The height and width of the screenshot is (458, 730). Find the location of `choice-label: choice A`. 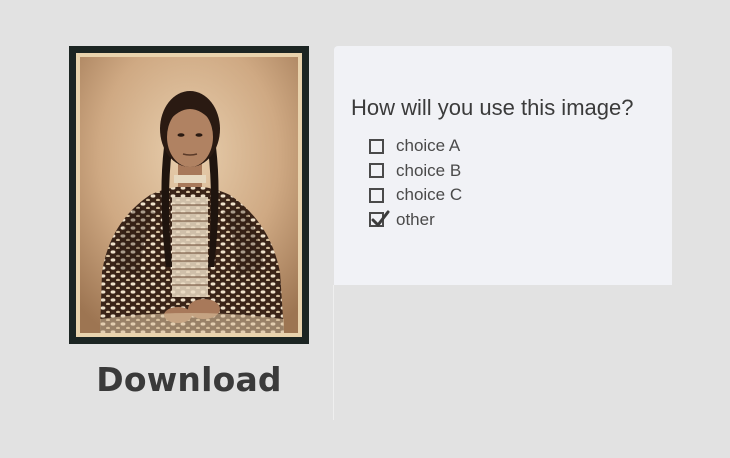

choice-label: choice A is located at coordinates (428, 146).